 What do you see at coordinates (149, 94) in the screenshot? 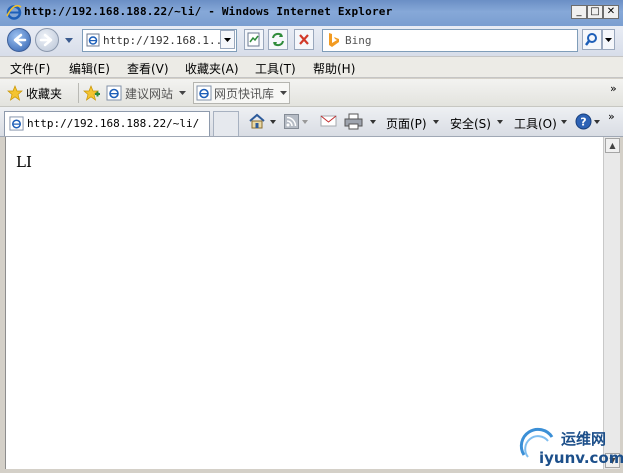
I see `suggested-sites-label: 建议网站` at bounding box center [149, 94].